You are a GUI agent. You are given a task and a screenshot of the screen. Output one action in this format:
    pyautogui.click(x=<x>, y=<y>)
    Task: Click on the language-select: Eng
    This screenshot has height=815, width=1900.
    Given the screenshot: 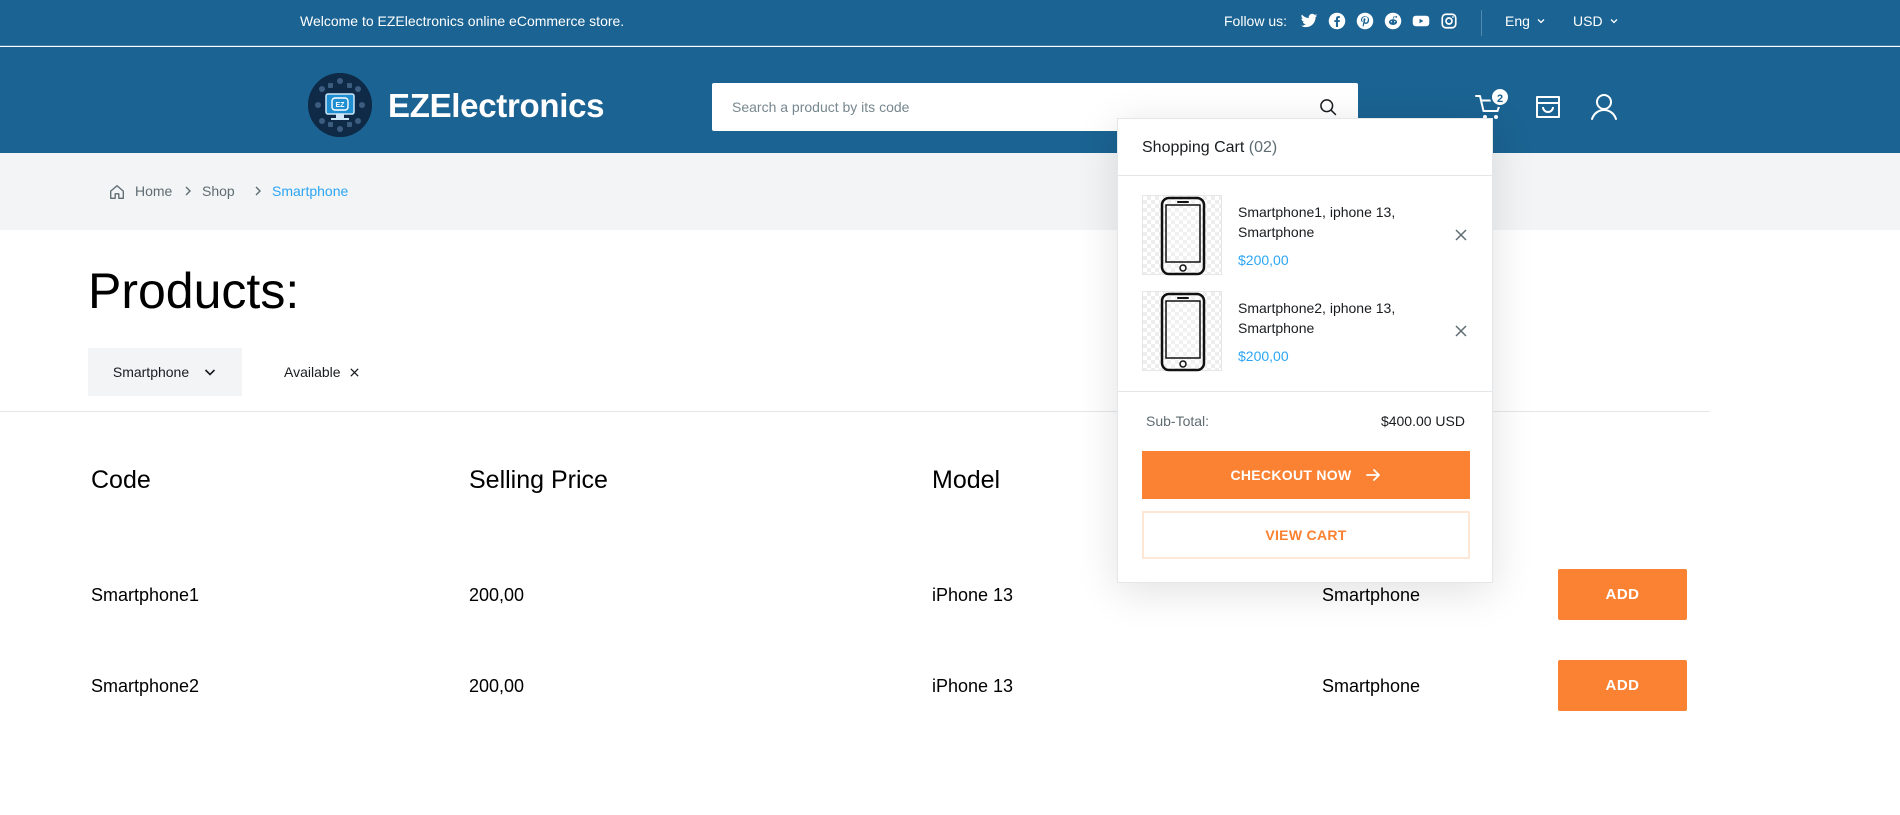 What is the action you would take?
    pyautogui.click(x=1525, y=21)
    